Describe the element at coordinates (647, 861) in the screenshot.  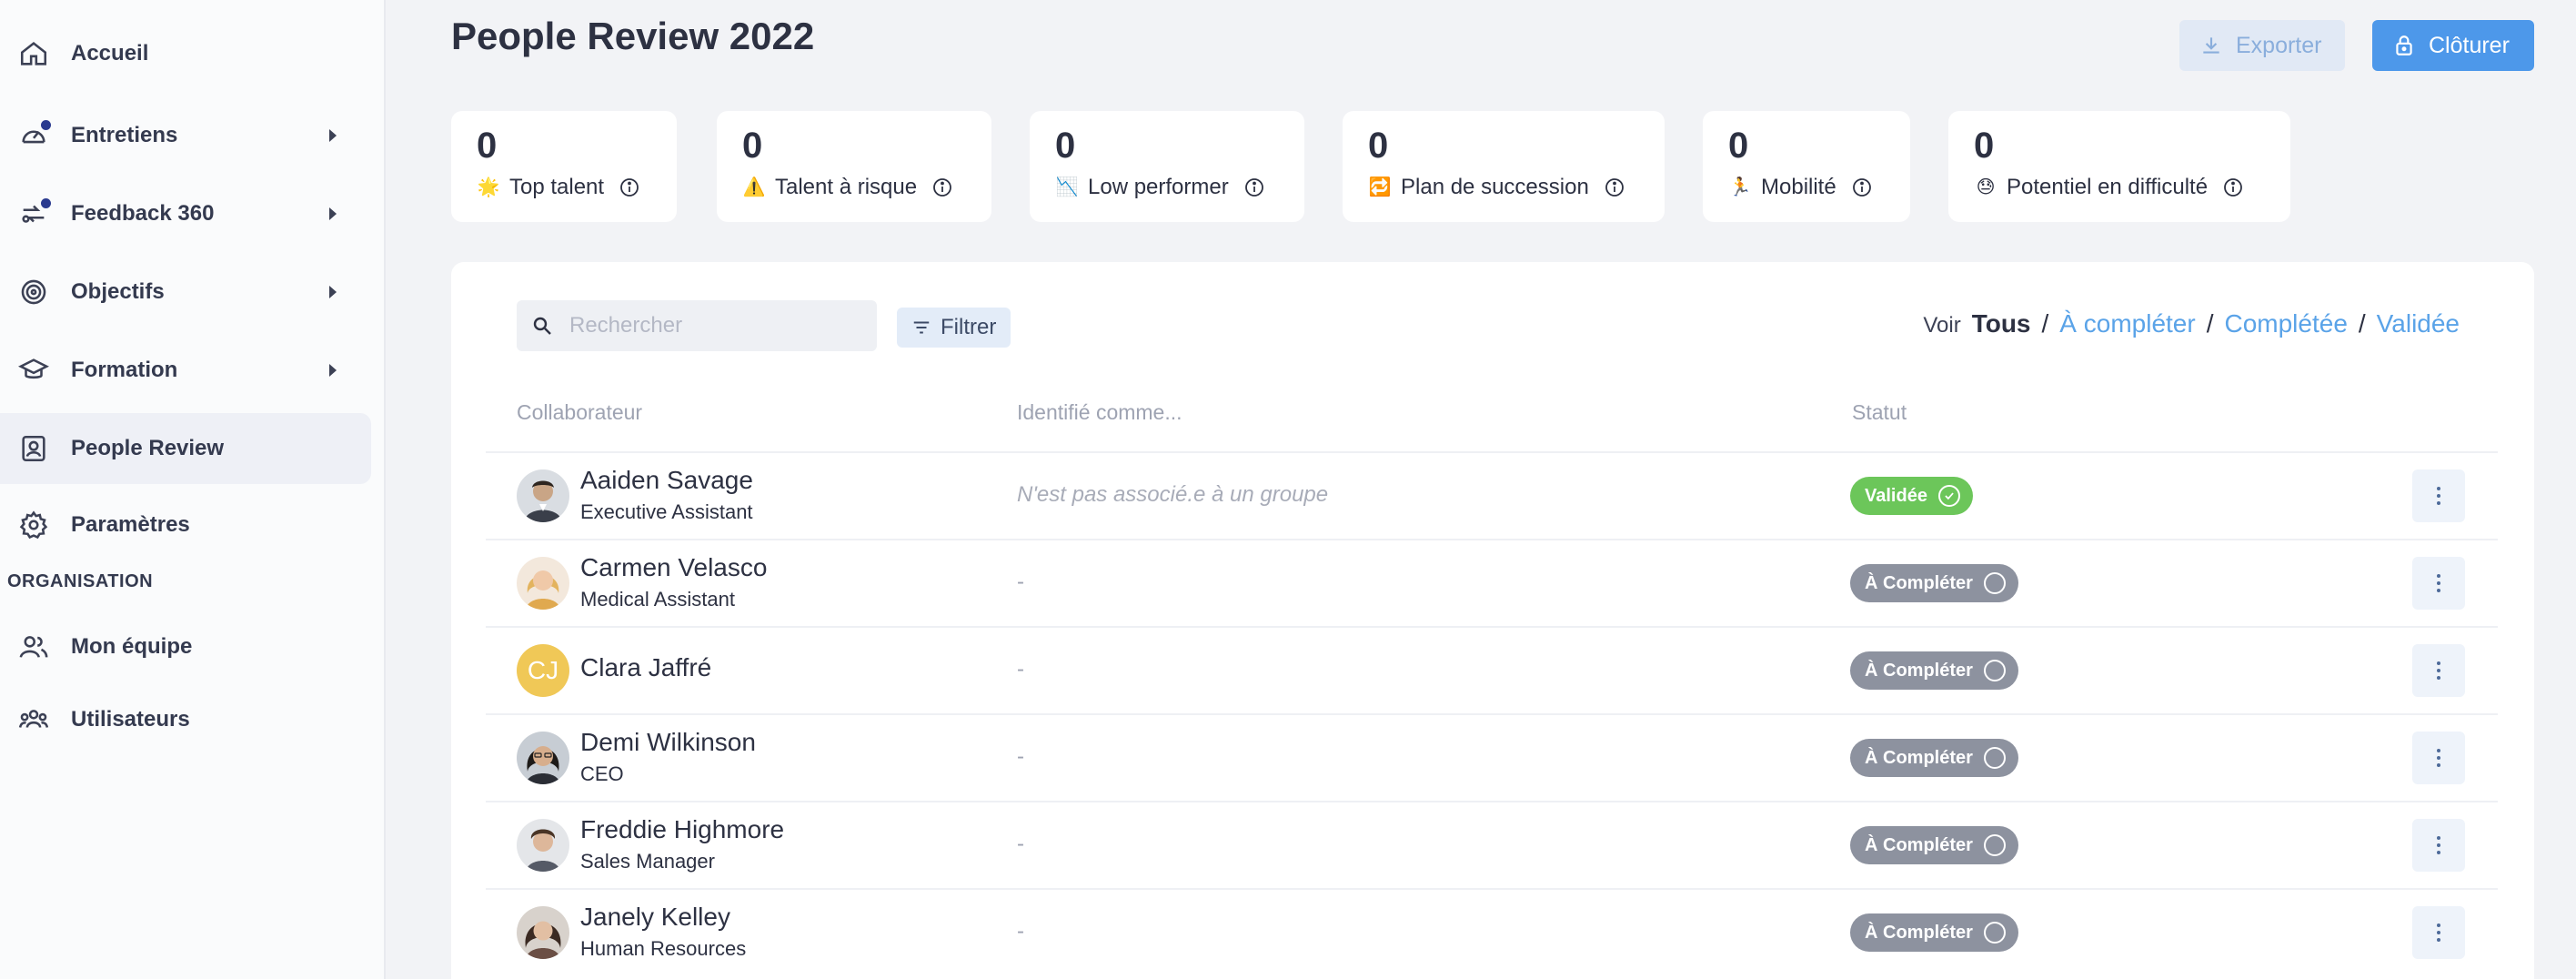
I see `person-role: Sales Manager` at that location.